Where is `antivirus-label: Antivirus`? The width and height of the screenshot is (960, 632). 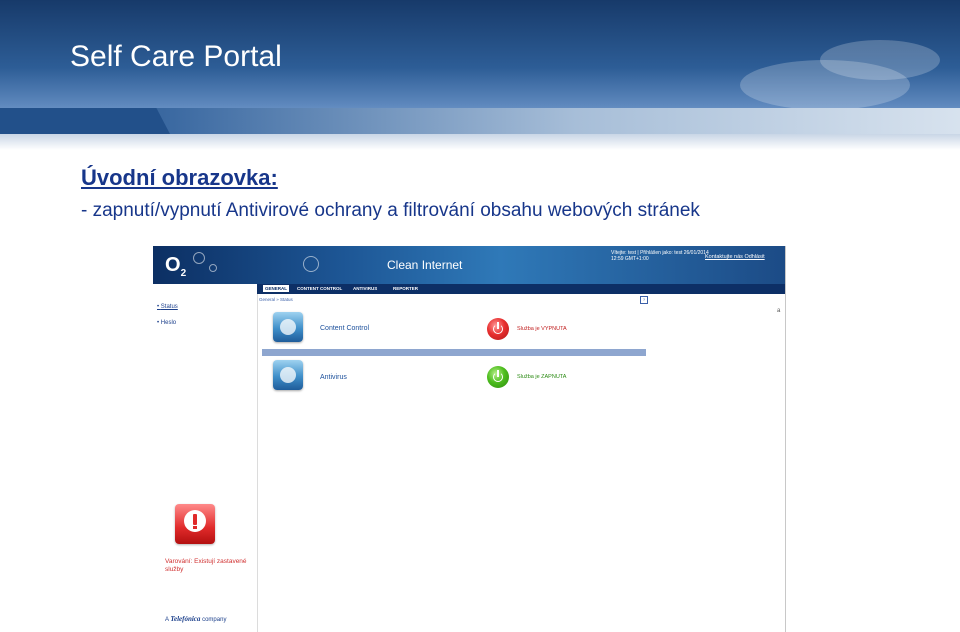 antivirus-label: Antivirus is located at coordinates (333, 377).